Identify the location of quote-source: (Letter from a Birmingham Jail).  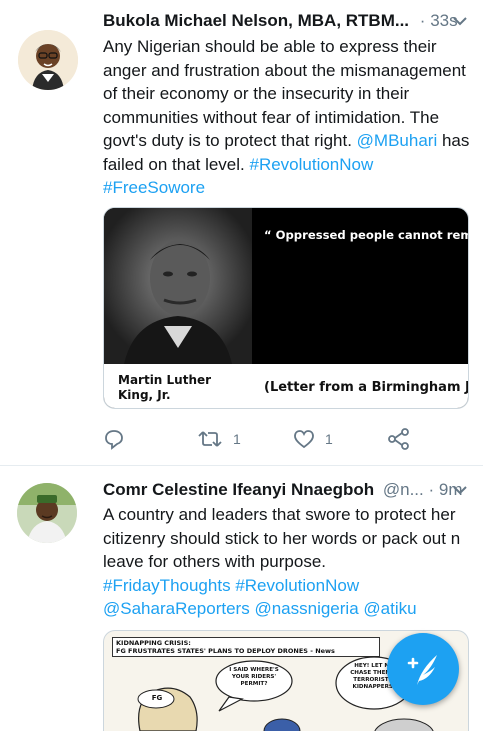
(366, 387).